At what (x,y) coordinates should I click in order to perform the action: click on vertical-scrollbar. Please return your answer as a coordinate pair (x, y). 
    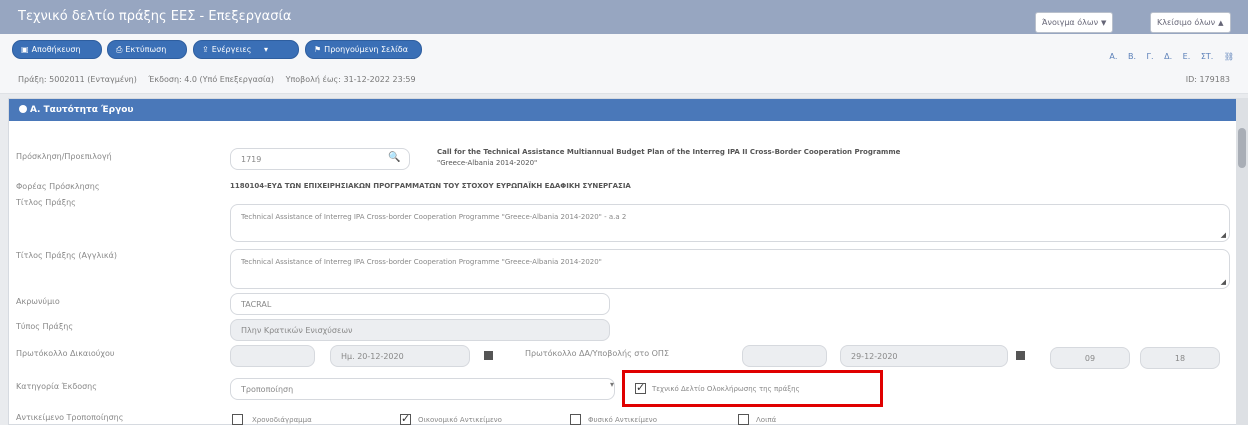
    Looking at the image, I should click on (1242, 261).